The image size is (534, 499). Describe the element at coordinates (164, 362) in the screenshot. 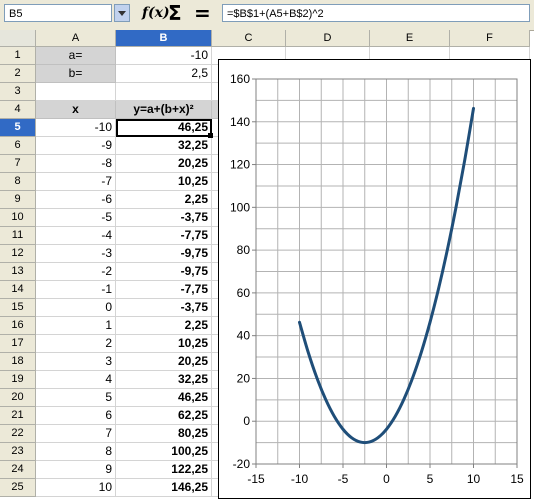

I see `cell-b18: 20,25` at that location.